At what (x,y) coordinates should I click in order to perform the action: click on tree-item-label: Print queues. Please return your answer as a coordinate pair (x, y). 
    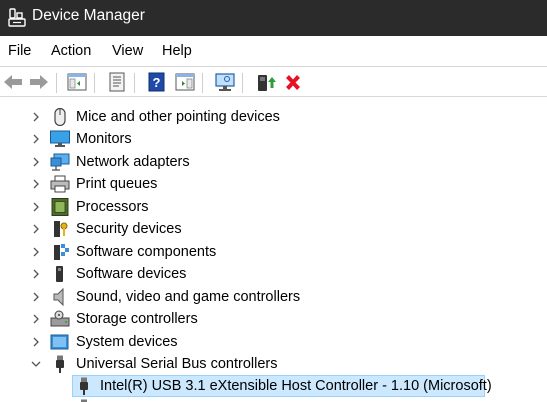
    Looking at the image, I should click on (116, 184).